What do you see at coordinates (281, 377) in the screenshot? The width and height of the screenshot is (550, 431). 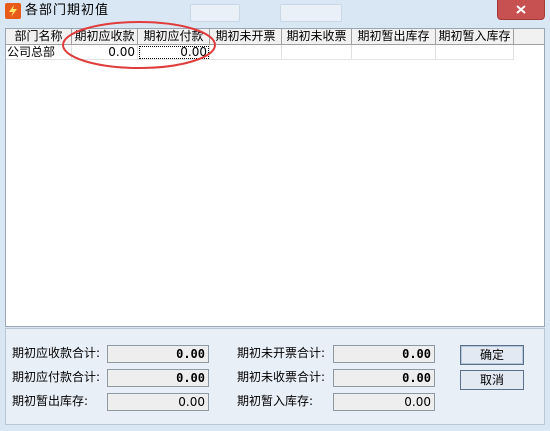 I see `unreceived-total-label: 期初未收票合计:` at bounding box center [281, 377].